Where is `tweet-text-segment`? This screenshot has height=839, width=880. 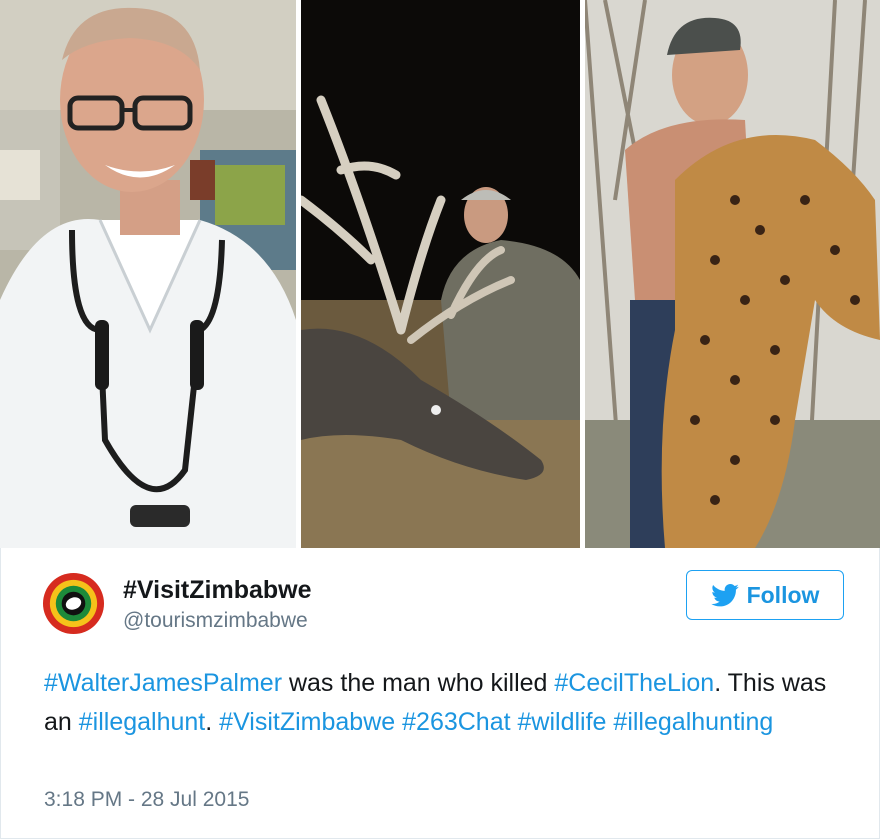
tweet-text-segment is located at coordinates (514, 722).